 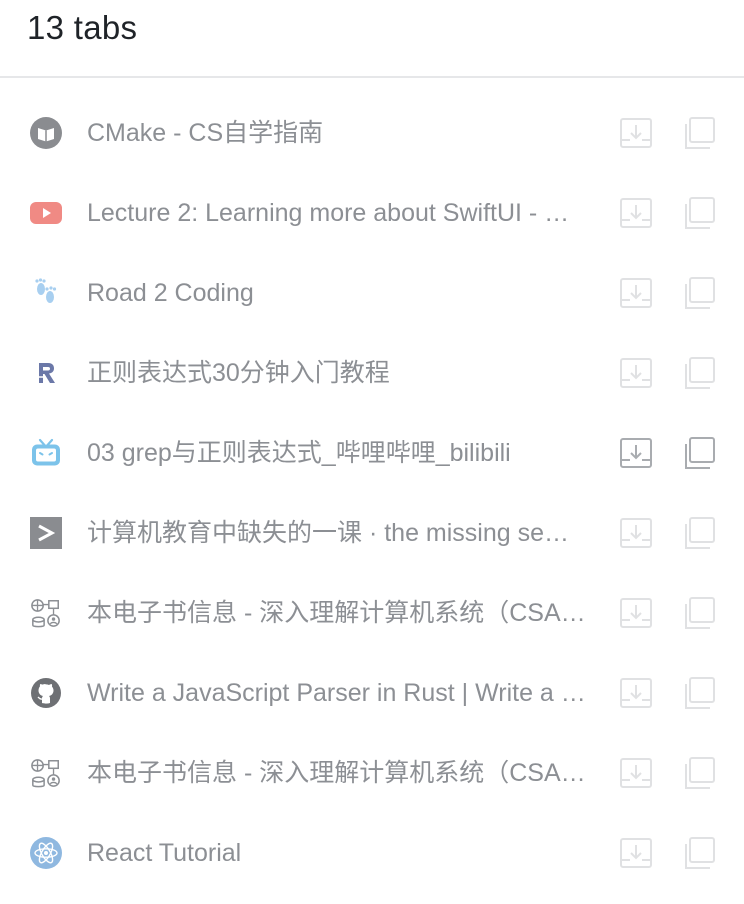 I want to click on tab-row: 03 grep与正则表达式_哔哩哔哩_bilibili, so click(x=372, y=453).